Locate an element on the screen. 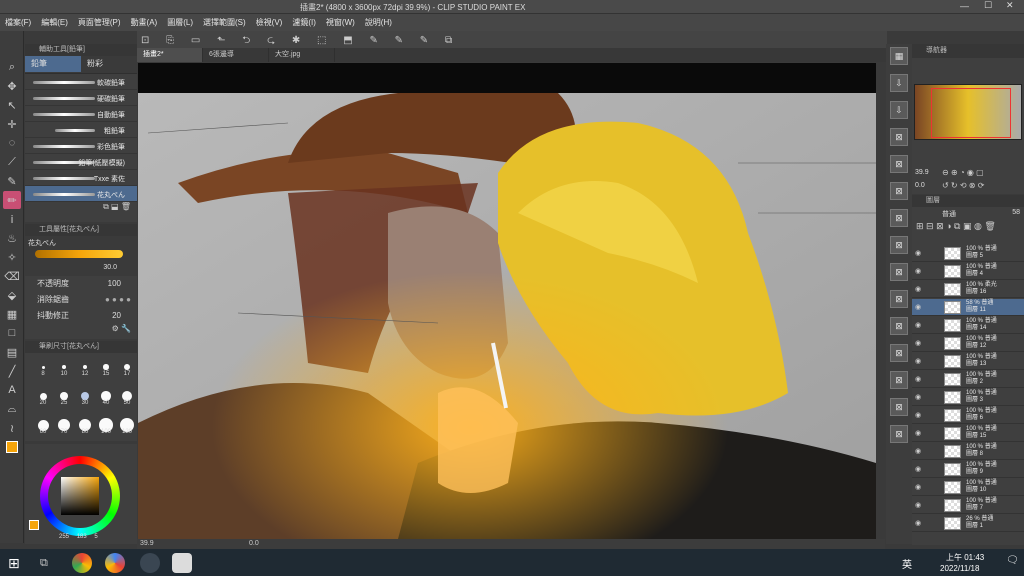 The image size is (1024, 576). saturation-square is located at coordinates (80, 496).